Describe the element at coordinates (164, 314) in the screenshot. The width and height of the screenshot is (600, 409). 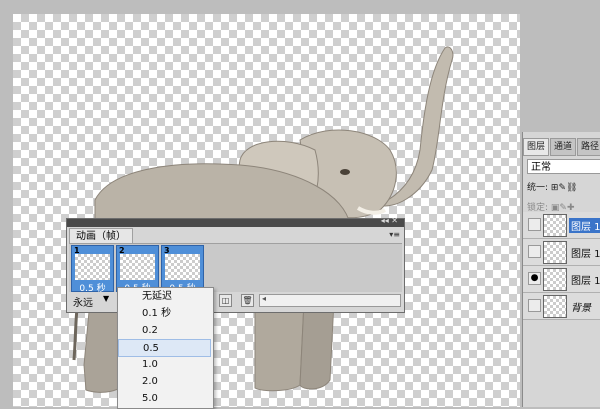
I see `menu-item-delay: 0.1 秒` at that location.